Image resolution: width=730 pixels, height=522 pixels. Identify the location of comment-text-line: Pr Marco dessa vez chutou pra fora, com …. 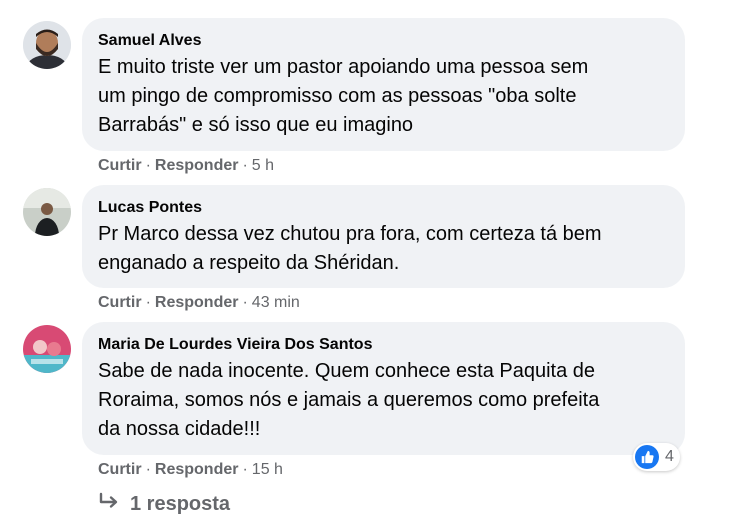
(350, 234).